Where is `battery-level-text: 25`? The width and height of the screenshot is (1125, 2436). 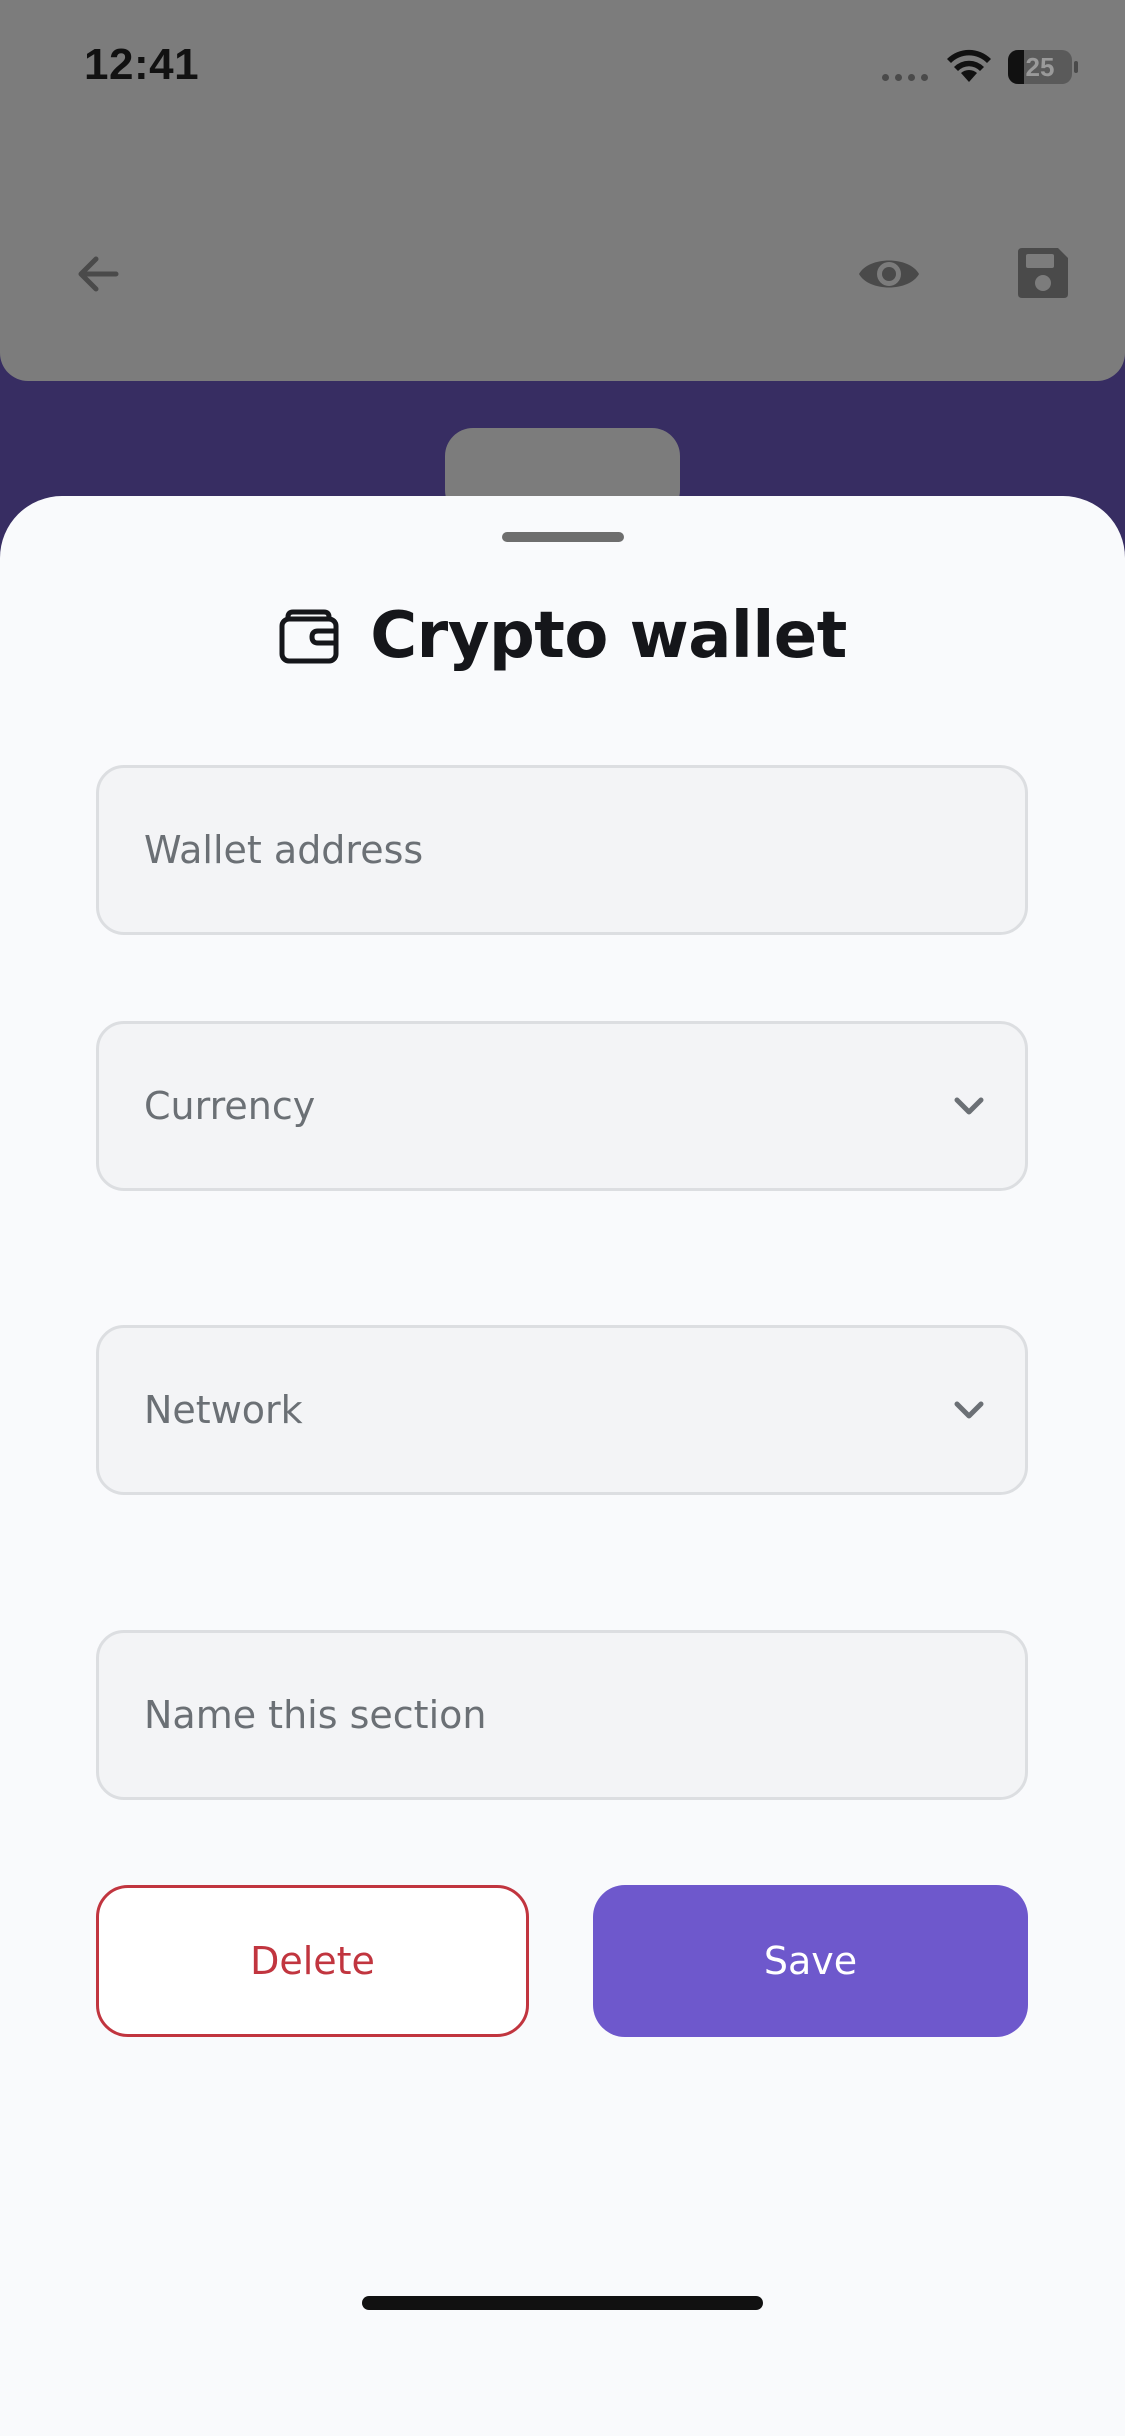 battery-level-text: 25 is located at coordinates (1040, 67).